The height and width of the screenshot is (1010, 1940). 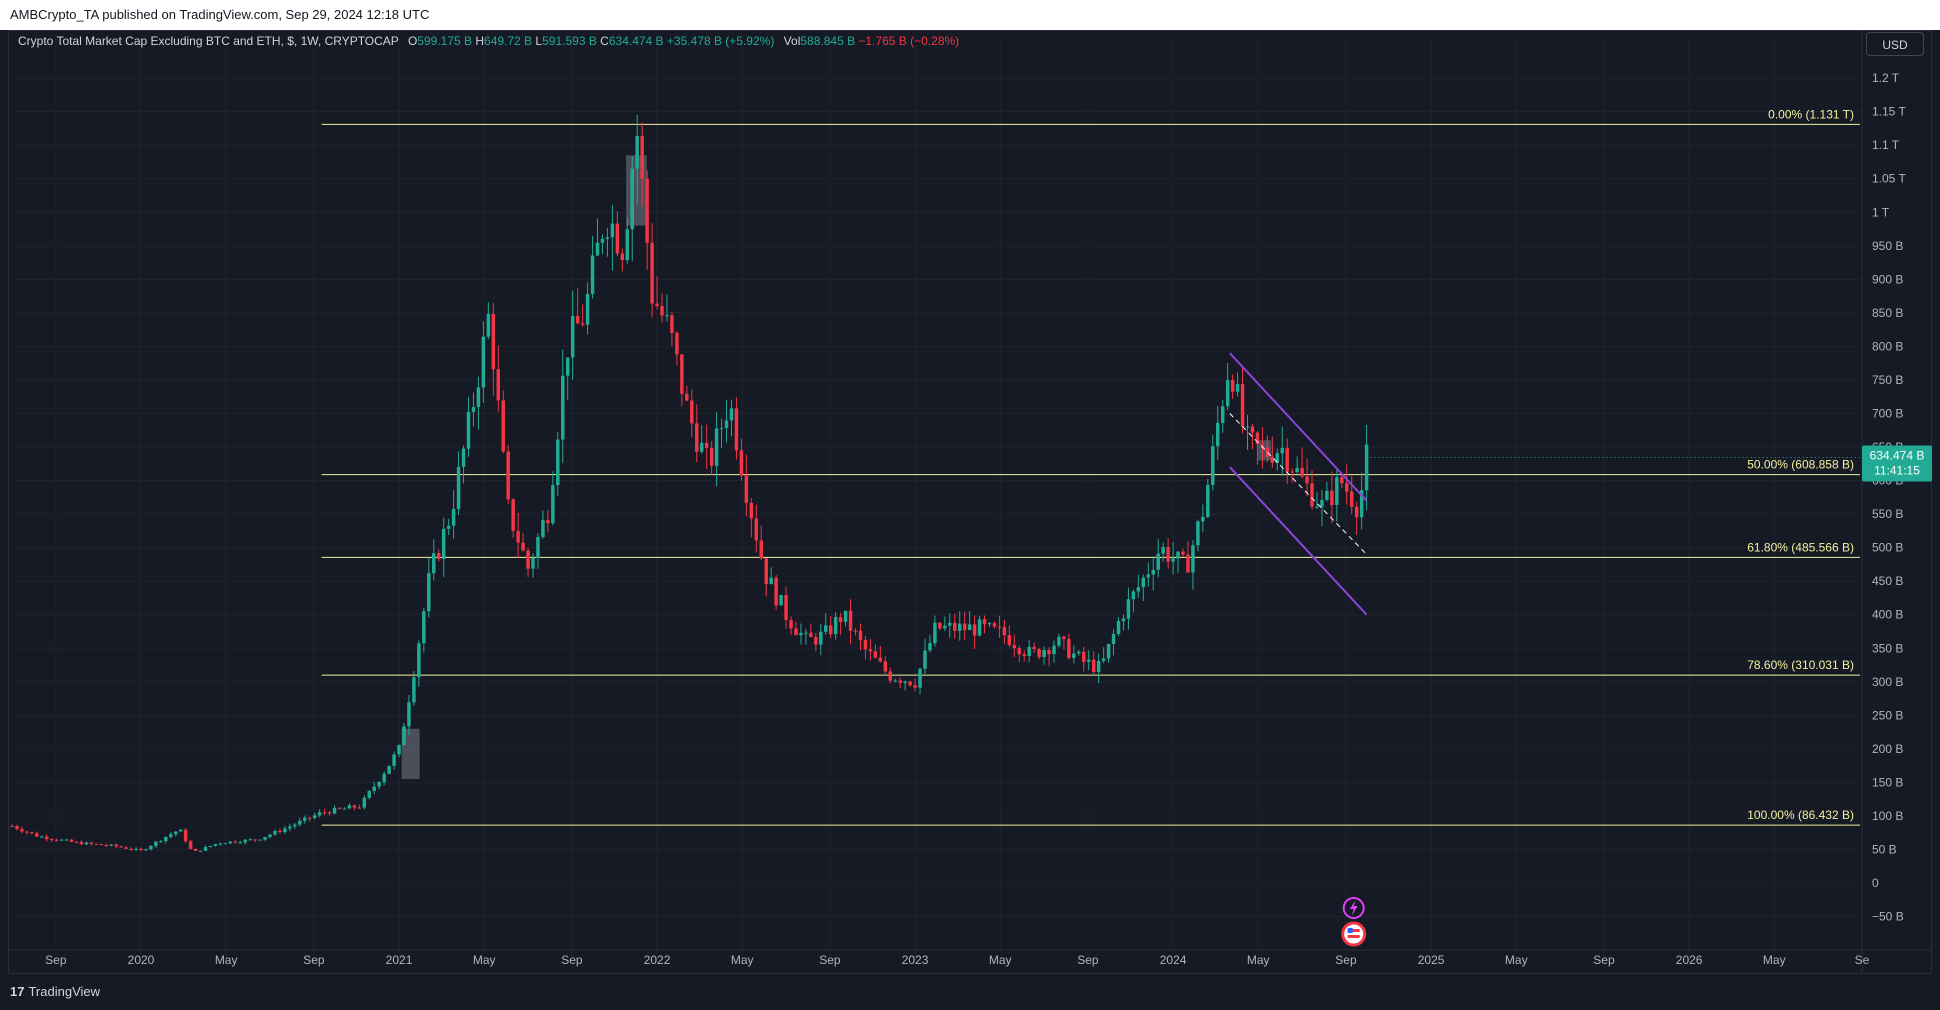 I want to click on y-tick-label: 400 B, so click(x=1887, y=615).